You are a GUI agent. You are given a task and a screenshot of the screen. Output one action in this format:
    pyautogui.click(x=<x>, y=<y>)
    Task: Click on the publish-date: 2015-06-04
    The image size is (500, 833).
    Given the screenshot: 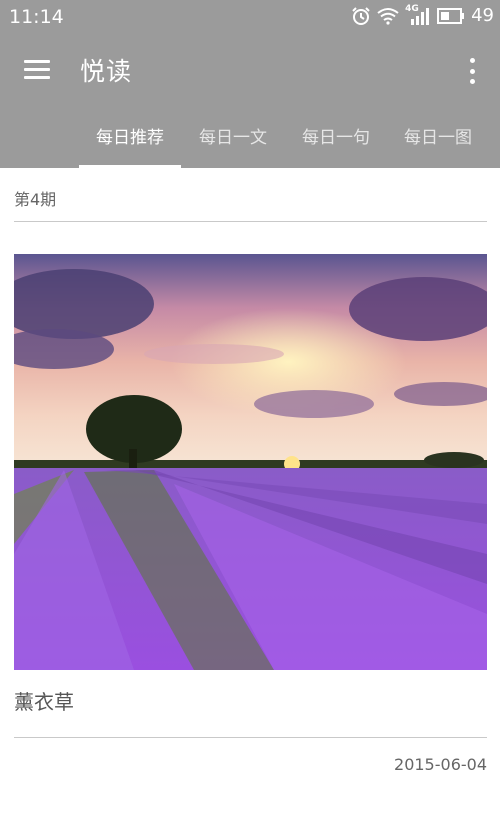 What is the action you would take?
    pyautogui.click(x=440, y=764)
    